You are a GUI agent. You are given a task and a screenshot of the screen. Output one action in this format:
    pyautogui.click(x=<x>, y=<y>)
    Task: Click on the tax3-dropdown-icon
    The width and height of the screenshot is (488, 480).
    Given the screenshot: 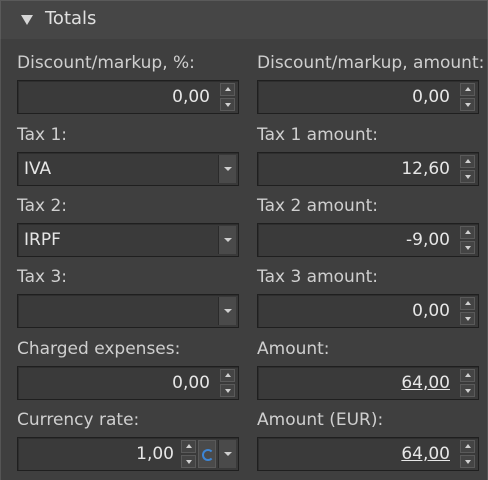 What is the action you would take?
    pyautogui.click(x=227, y=311)
    